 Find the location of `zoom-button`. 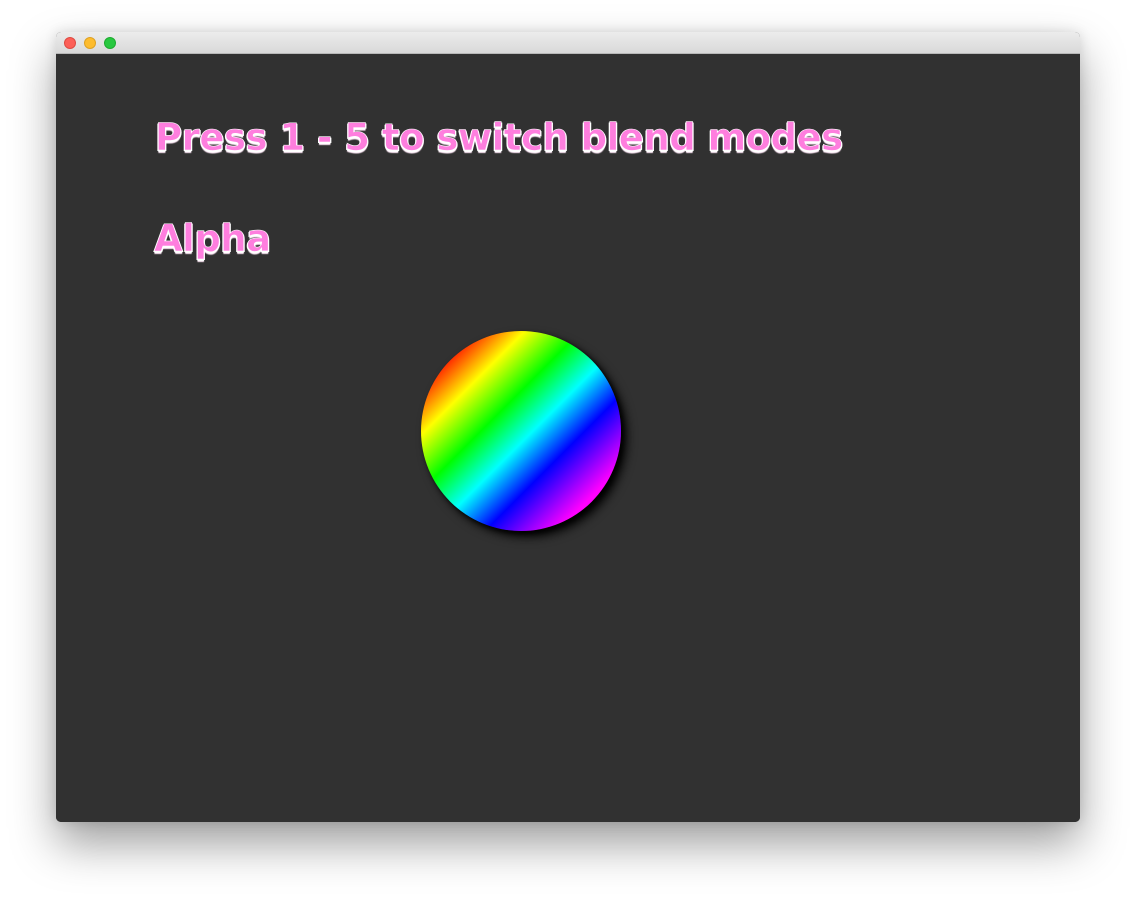

zoom-button is located at coordinates (110, 43).